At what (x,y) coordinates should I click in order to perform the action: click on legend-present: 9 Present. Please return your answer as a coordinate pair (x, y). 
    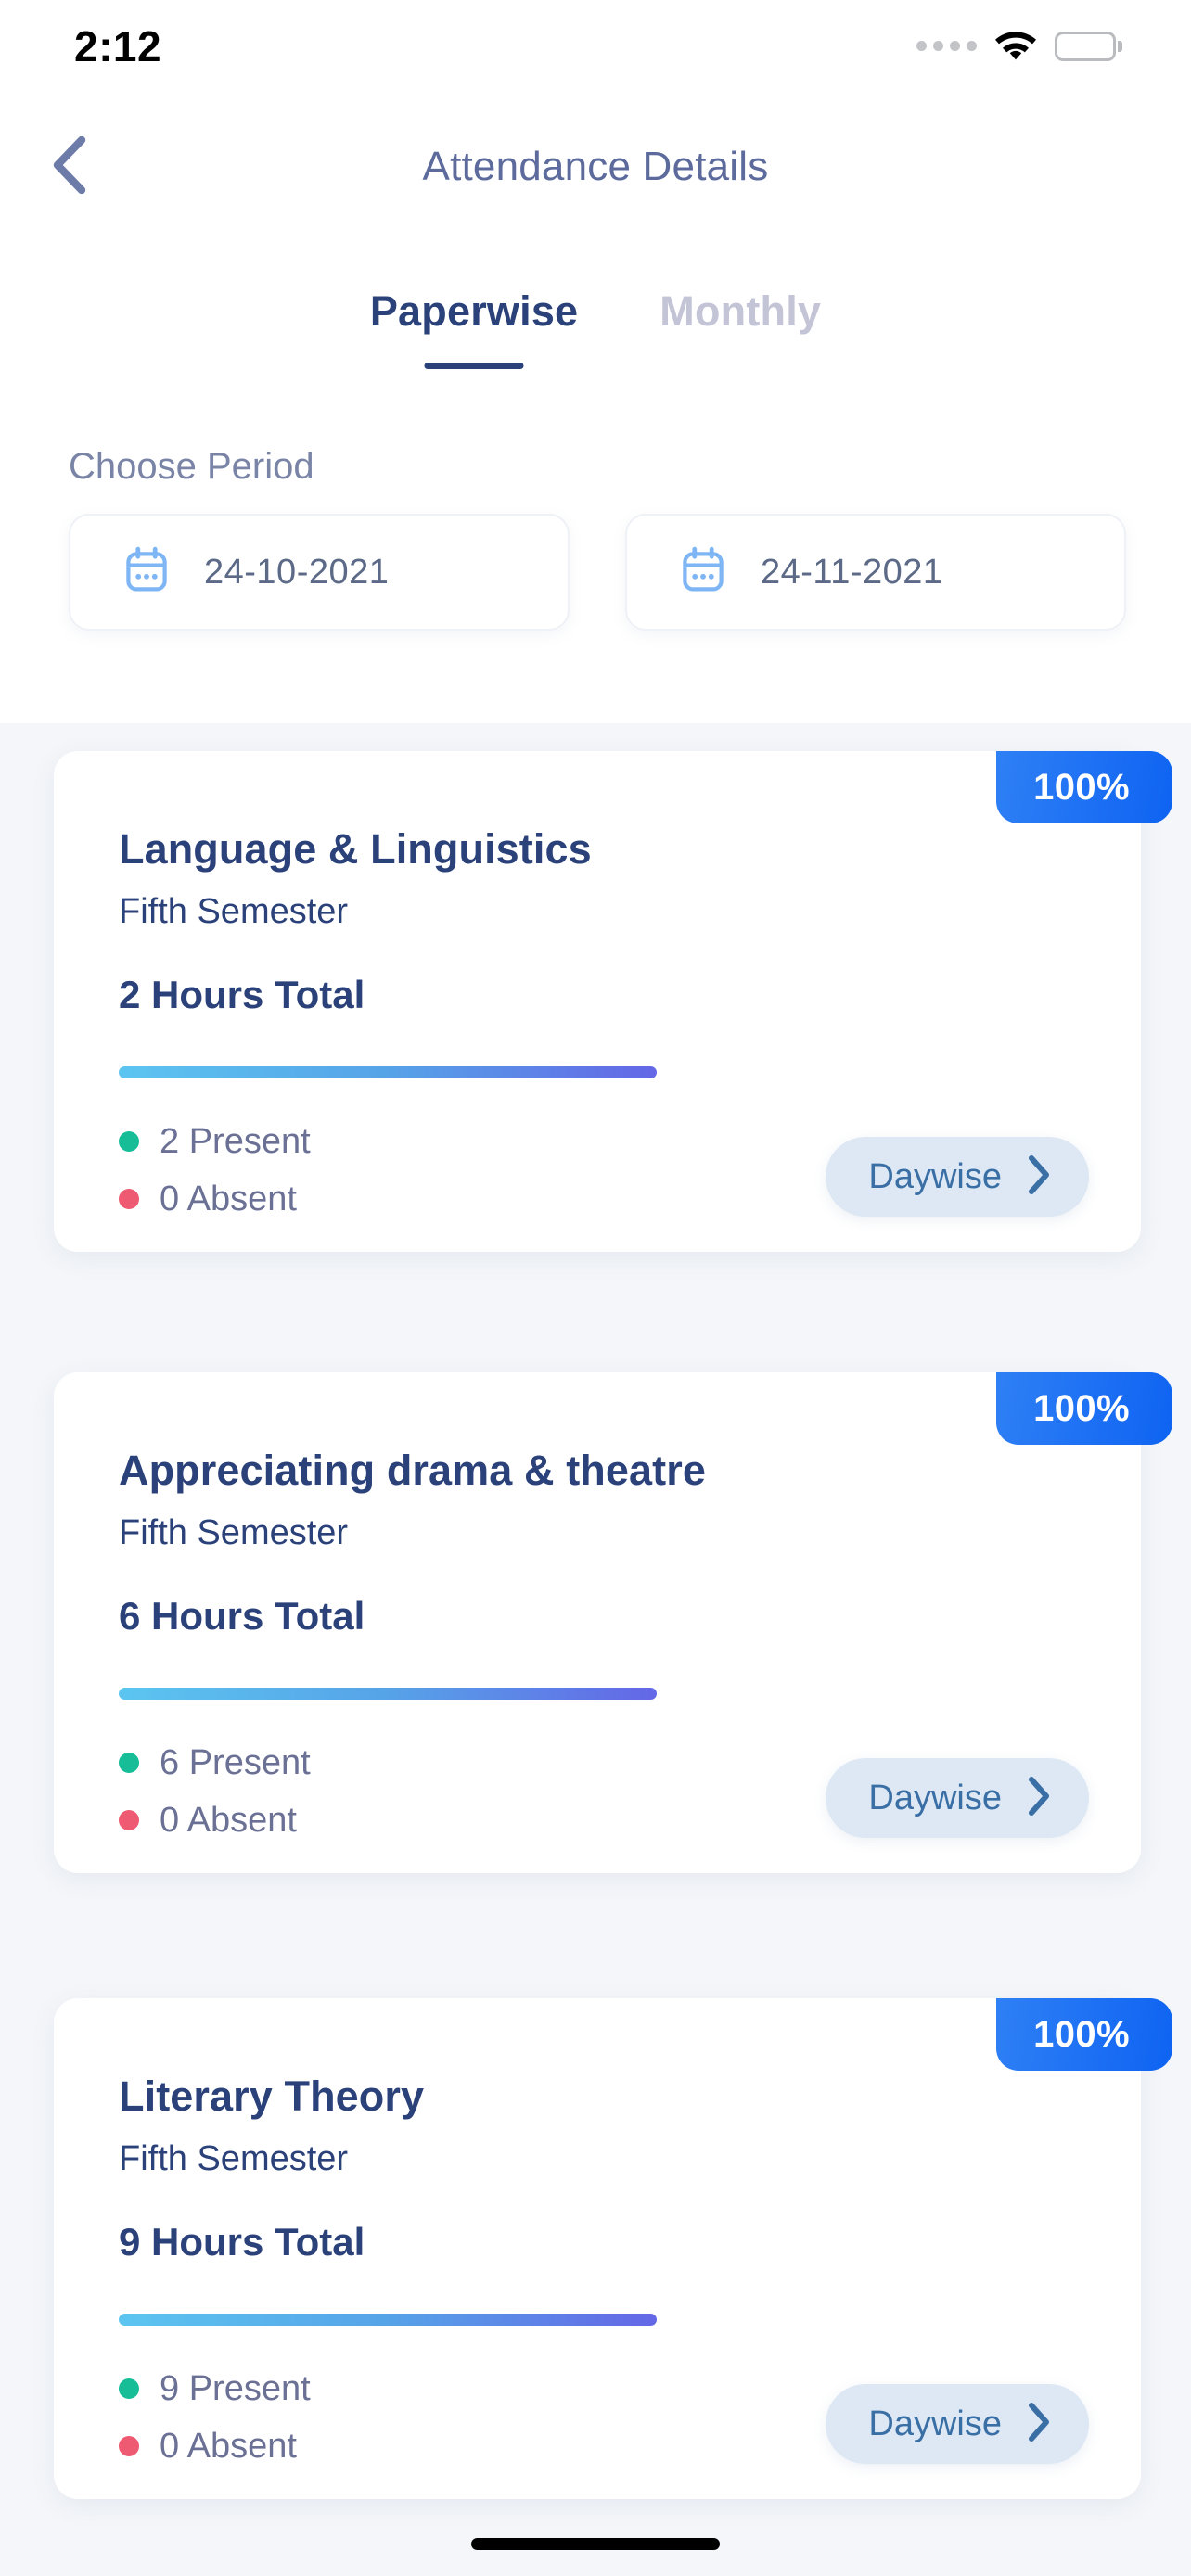
    Looking at the image, I should click on (215, 2388).